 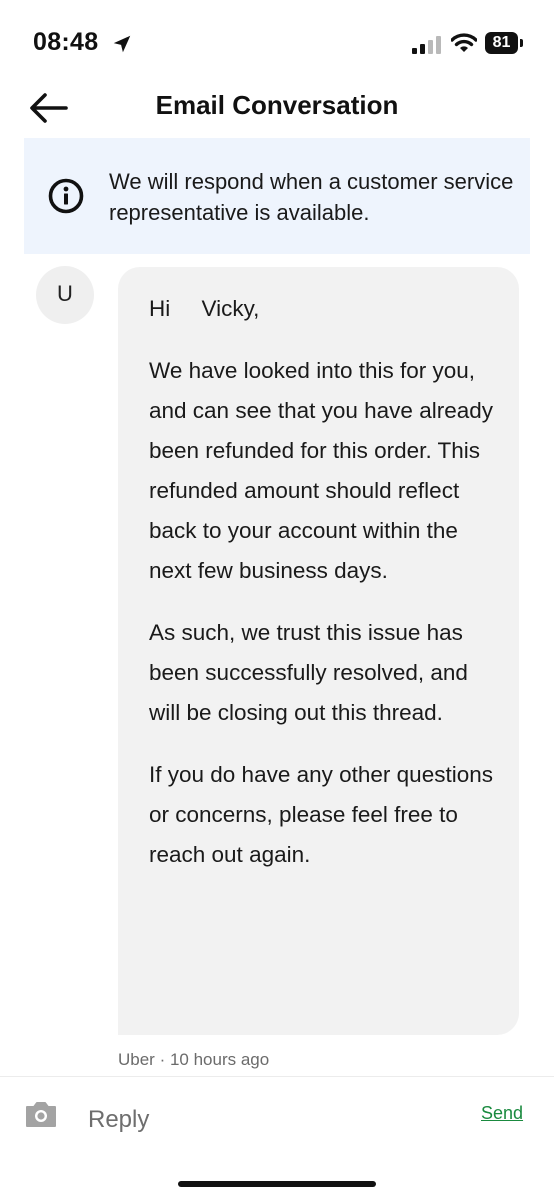 I want to click on location-arrow-icon, so click(x=122, y=44).